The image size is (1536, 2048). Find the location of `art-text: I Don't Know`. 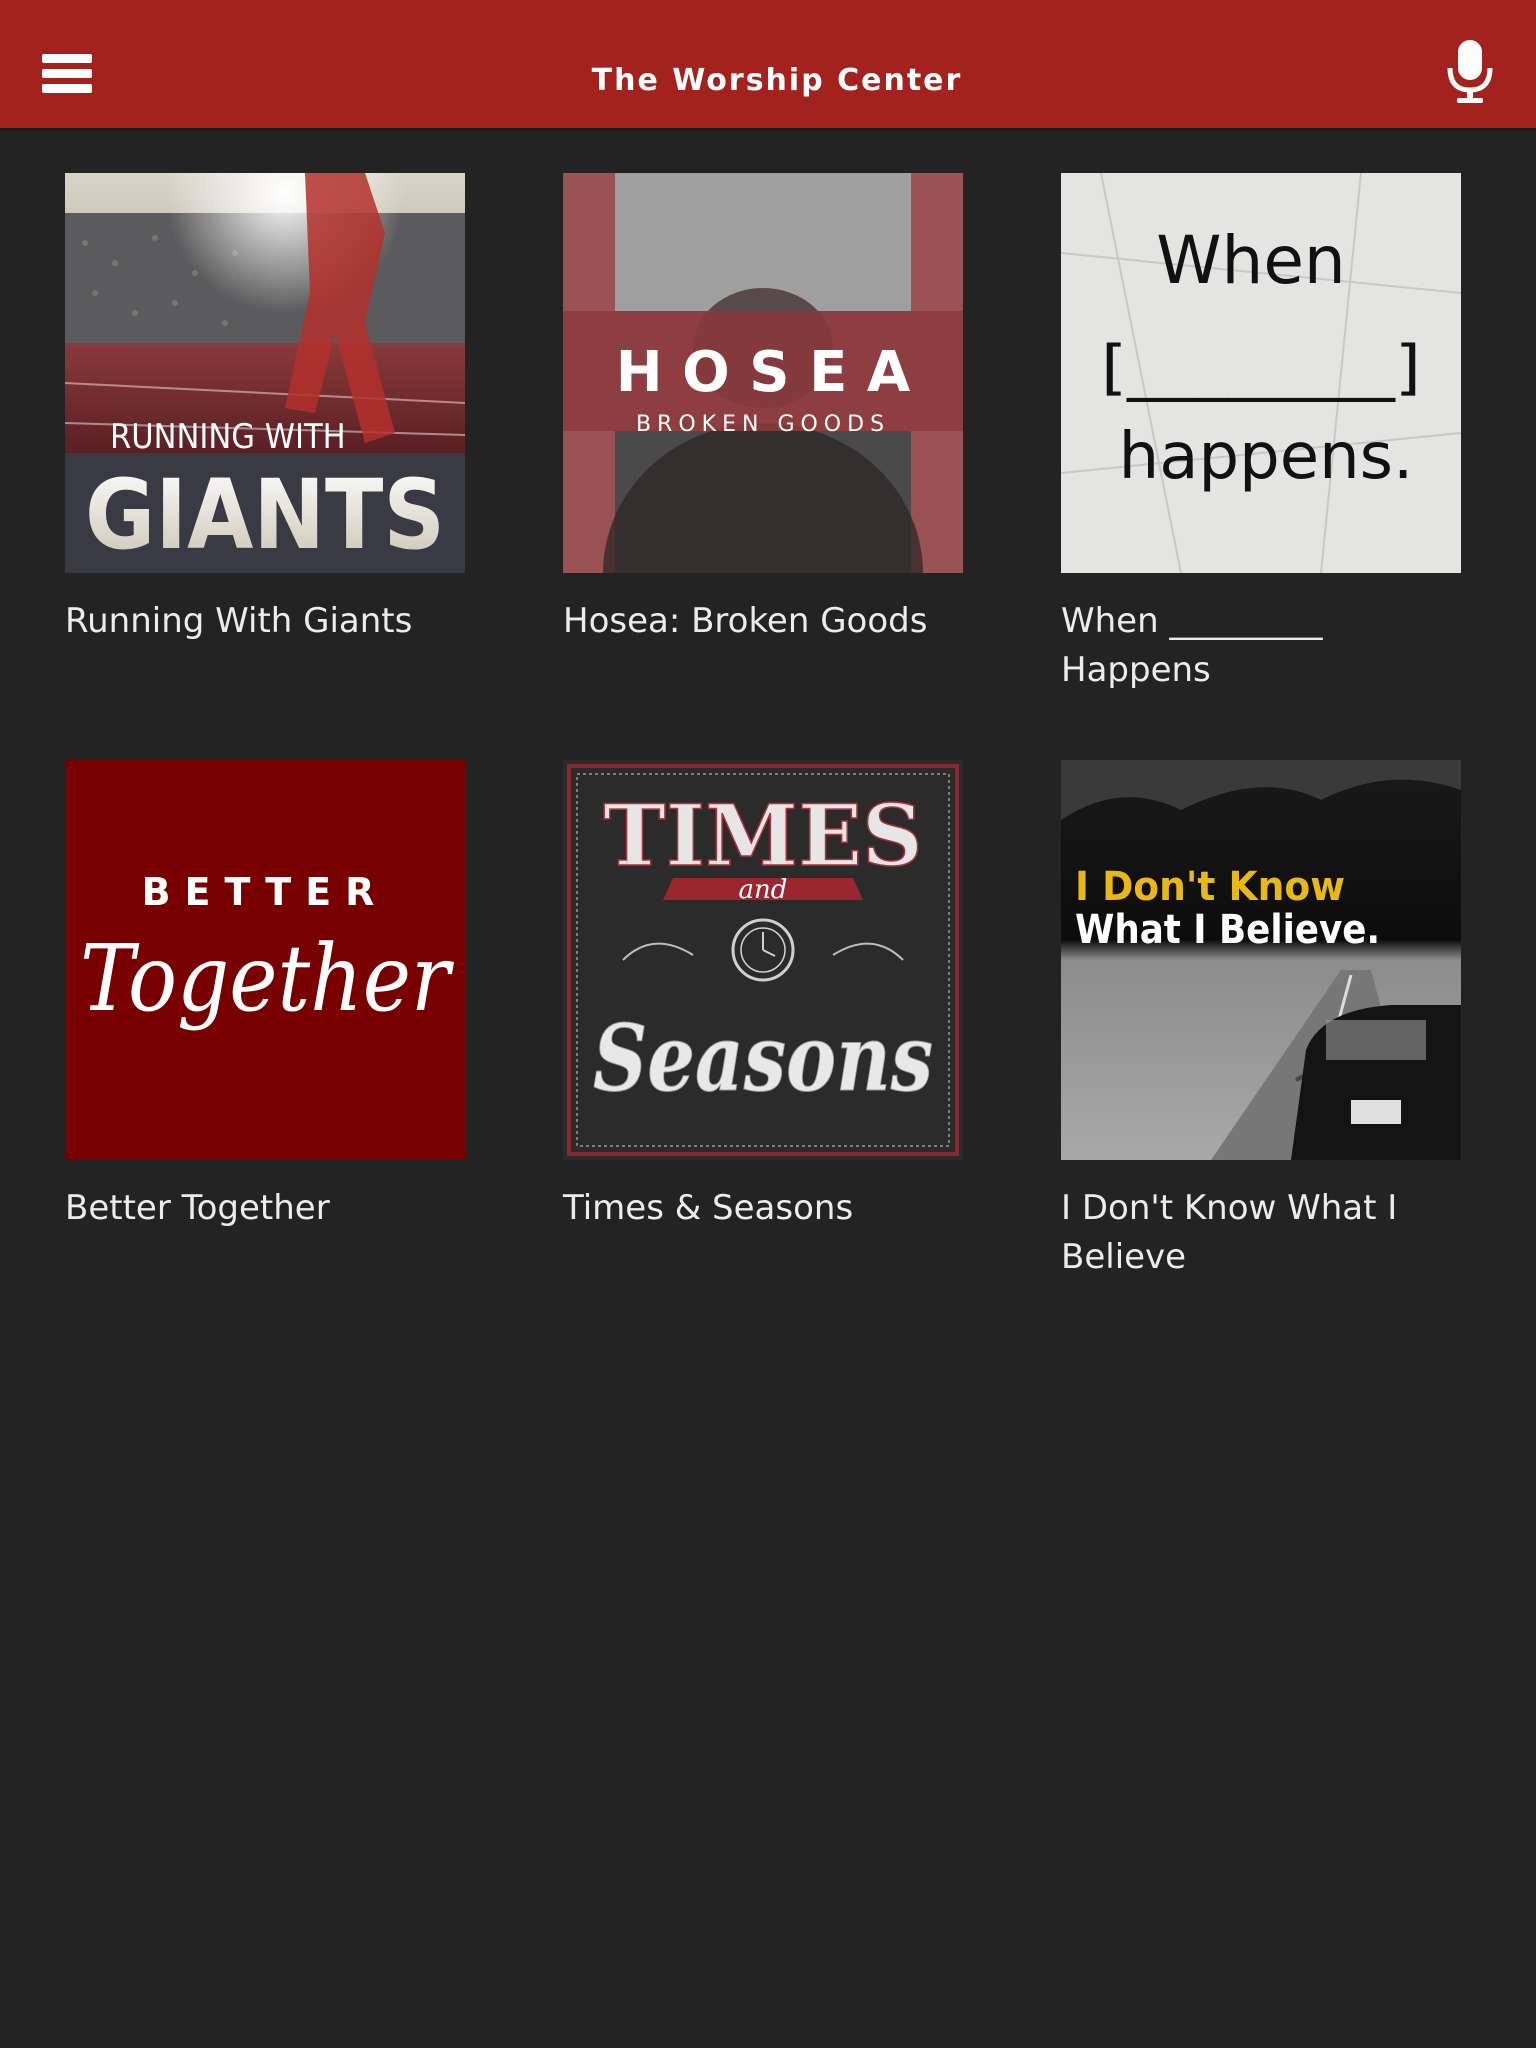

art-text: I Don't Know is located at coordinates (1210, 887).